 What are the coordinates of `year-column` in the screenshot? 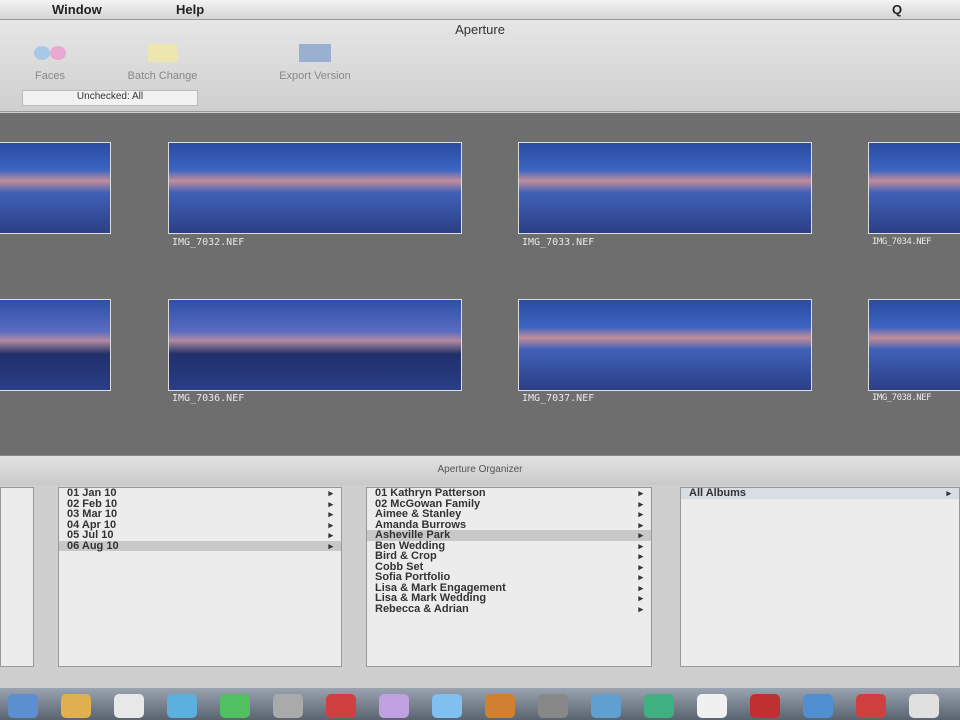 It's located at (17, 577).